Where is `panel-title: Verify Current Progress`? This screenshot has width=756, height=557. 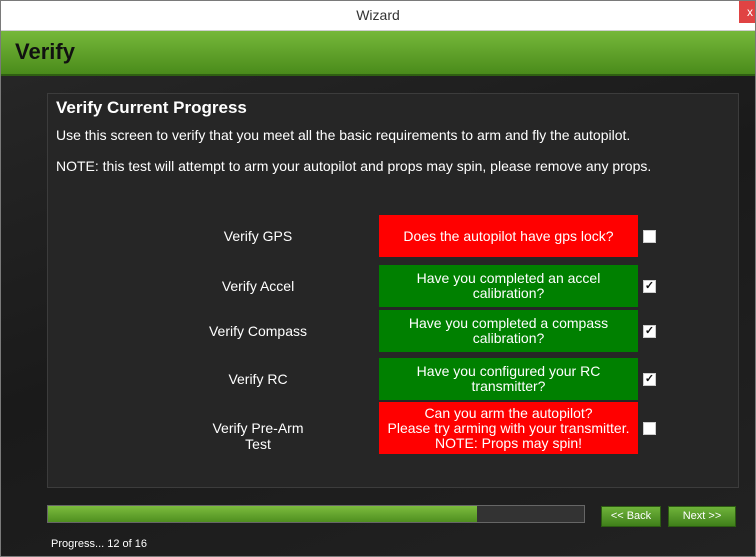 panel-title: Verify Current Progress is located at coordinates (151, 107).